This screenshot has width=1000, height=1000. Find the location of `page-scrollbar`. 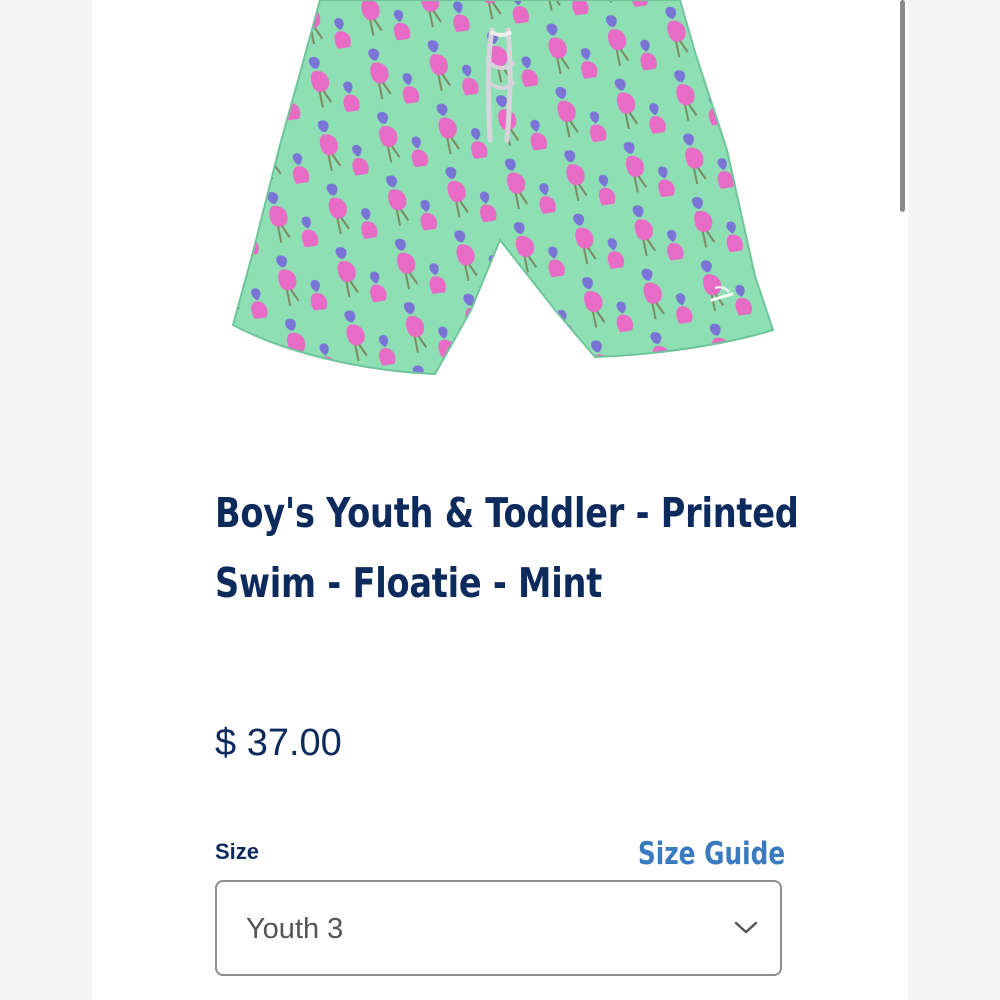

page-scrollbar is located at coordinates (903, 107).